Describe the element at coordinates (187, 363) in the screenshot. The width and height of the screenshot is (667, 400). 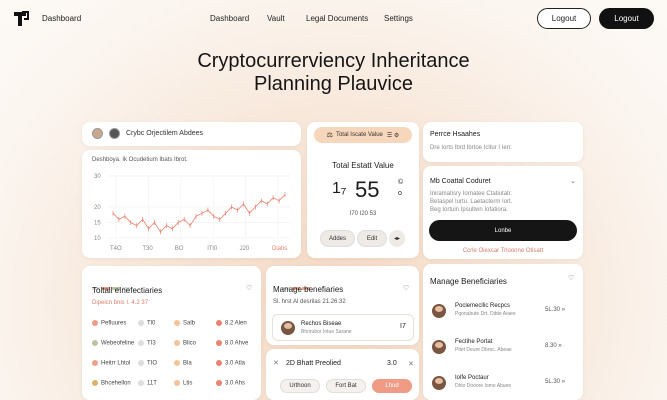
I see `table-cell-text: Bla` at that location.